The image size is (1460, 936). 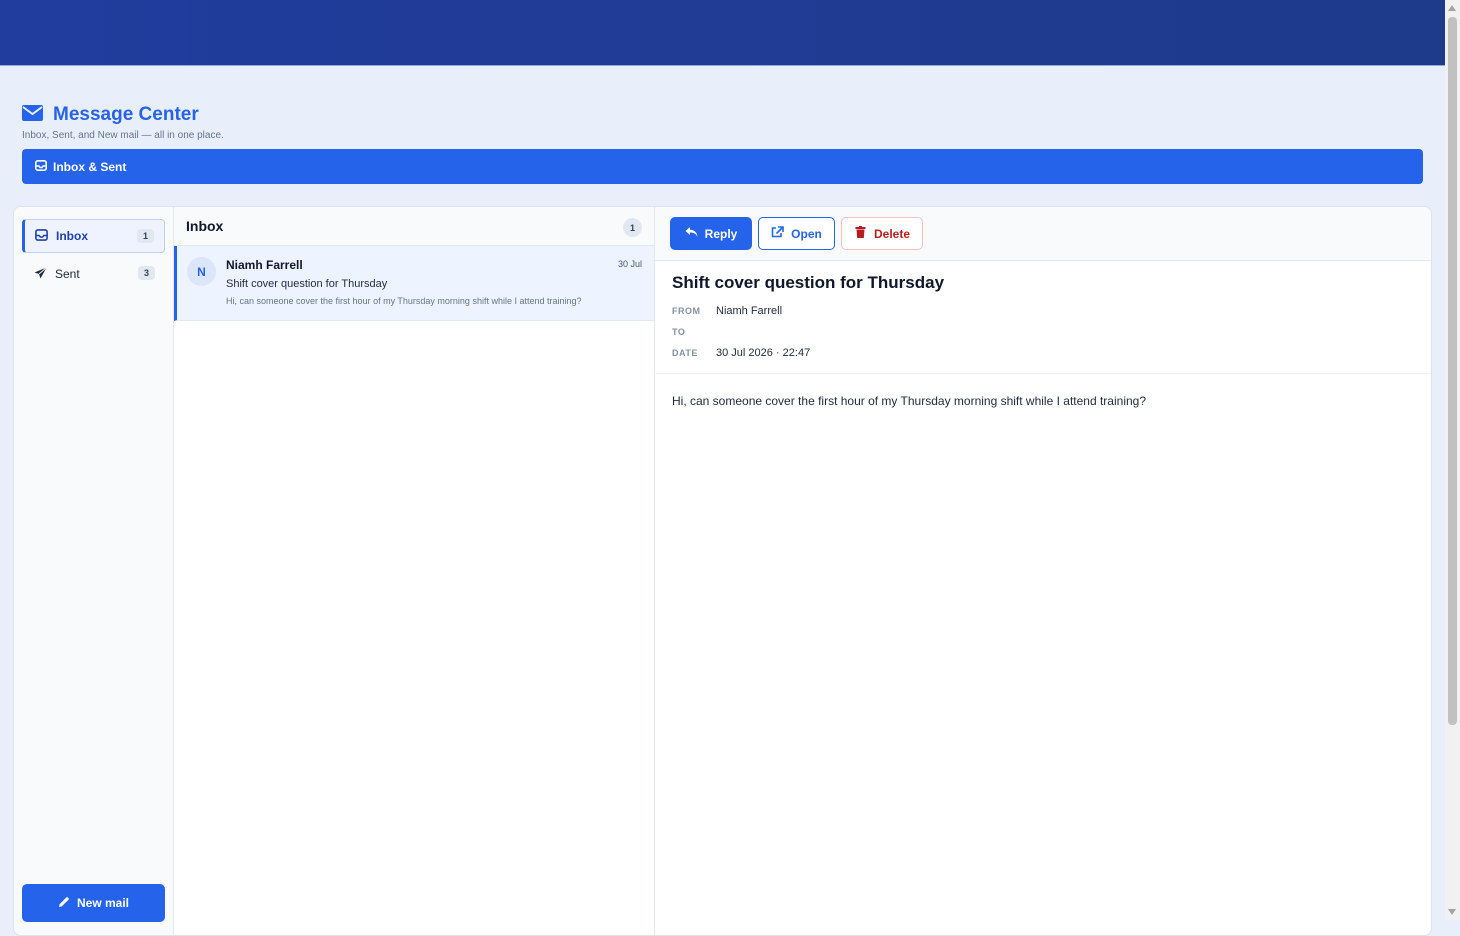 What do you see at coordinates (806, 233) in the screenshot?
I see `open-label: Open` at bounding box center [806, 233].